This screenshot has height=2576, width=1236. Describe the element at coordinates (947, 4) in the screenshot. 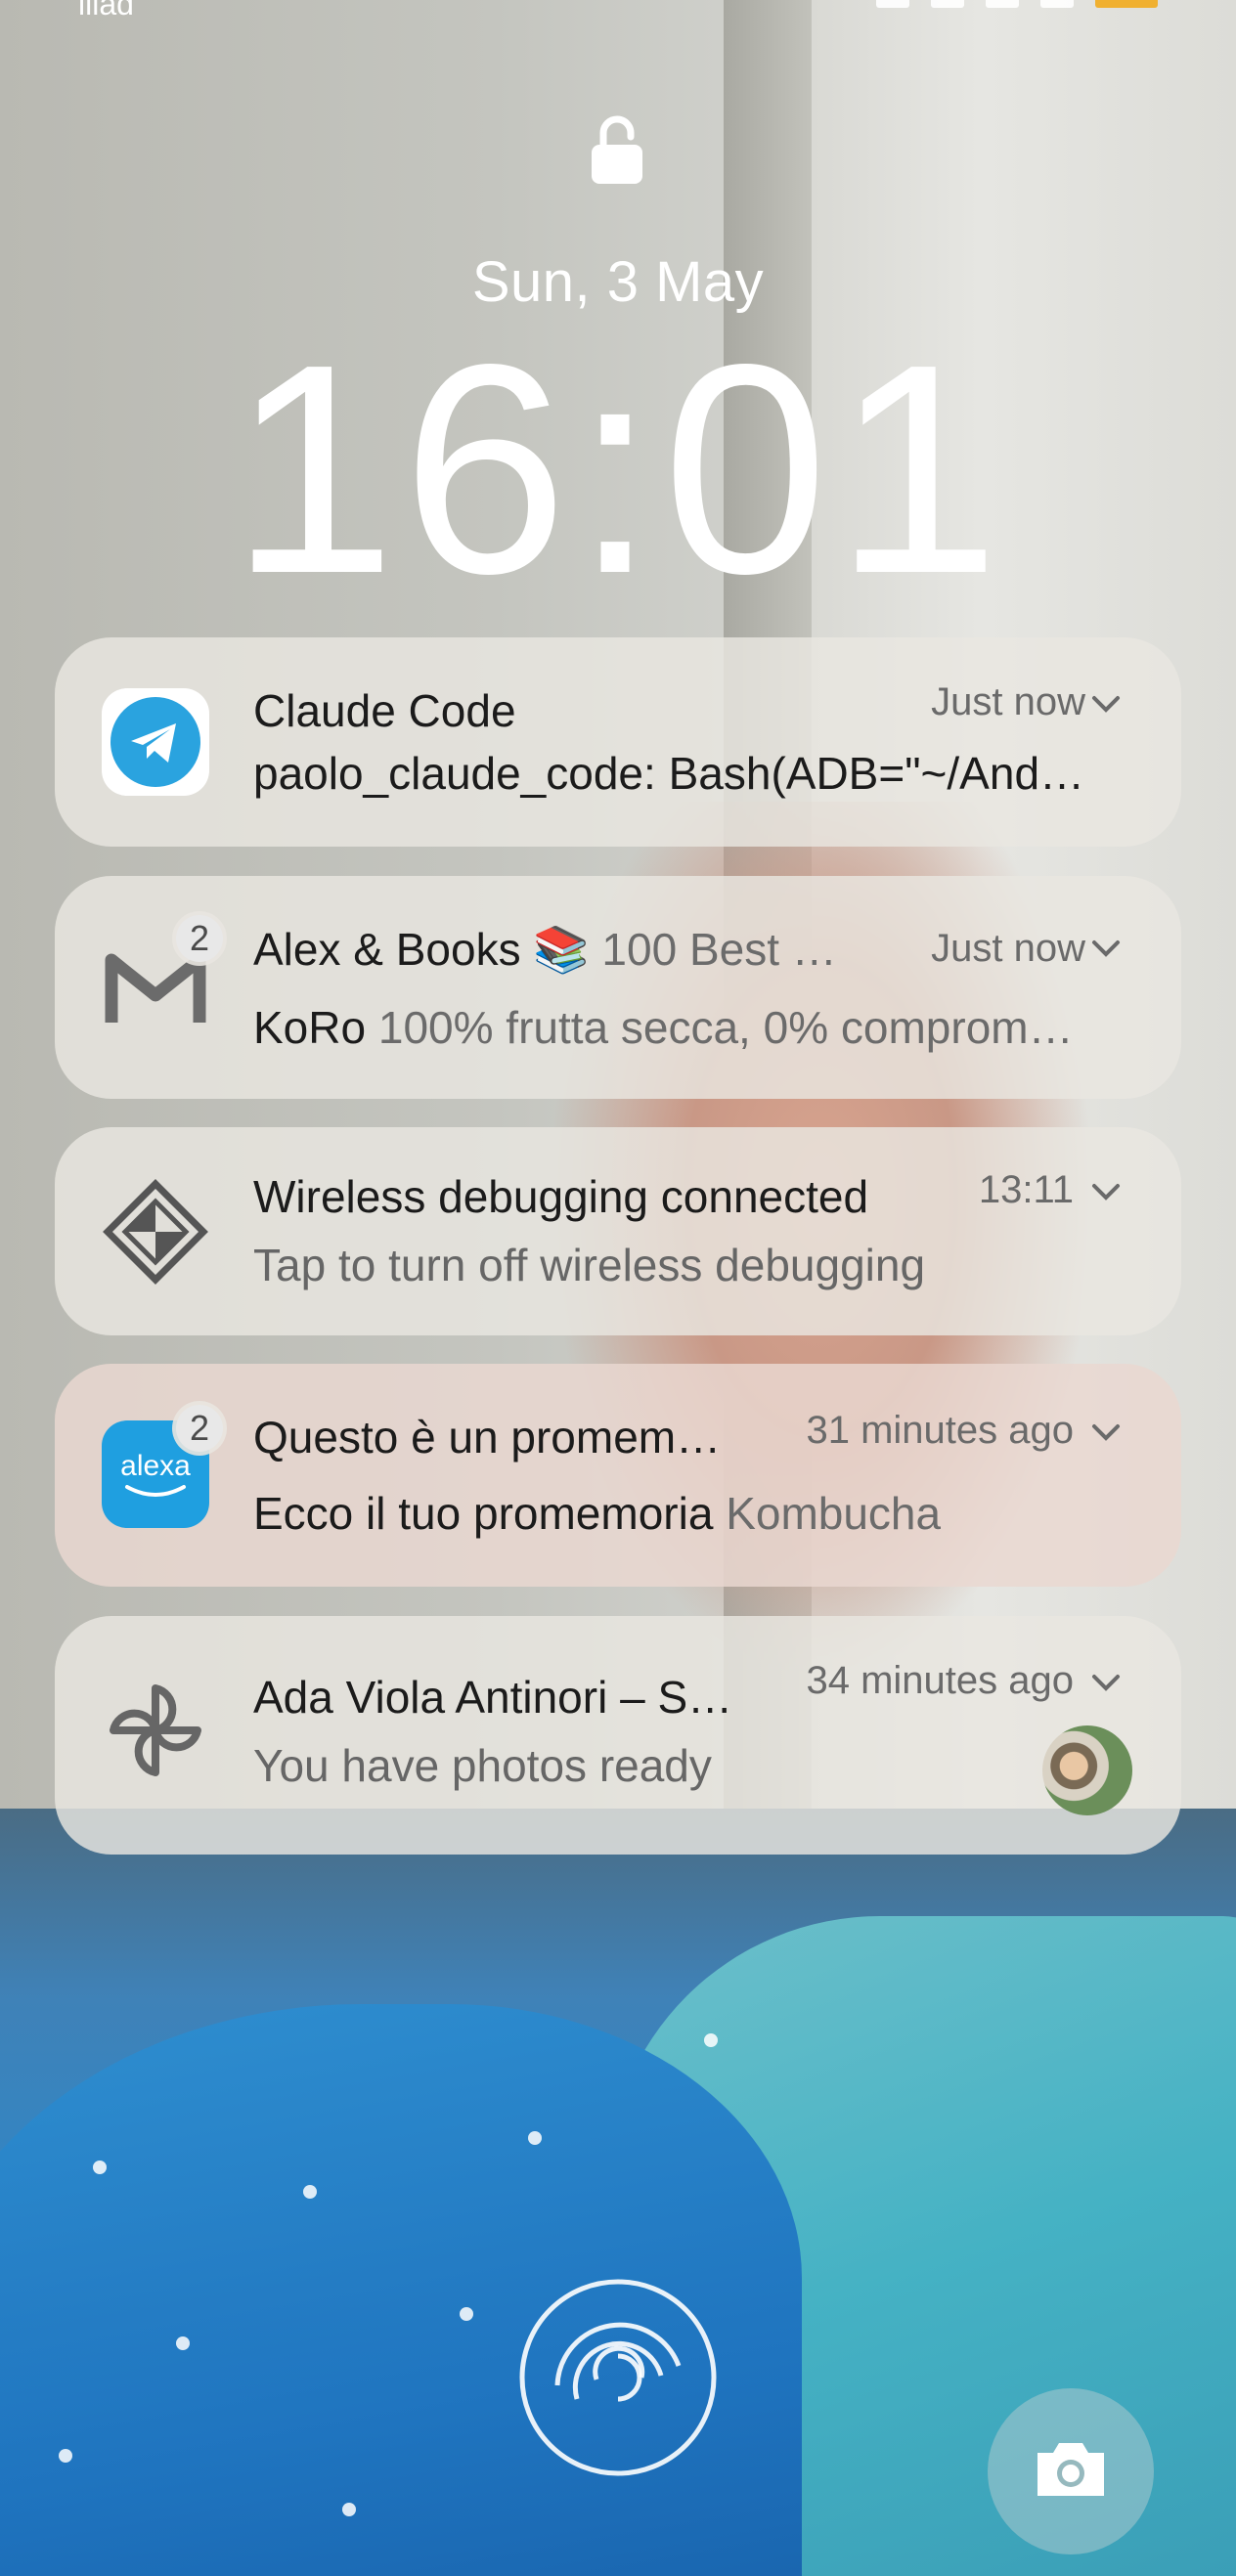

I see `vibrate-icon` at that location.